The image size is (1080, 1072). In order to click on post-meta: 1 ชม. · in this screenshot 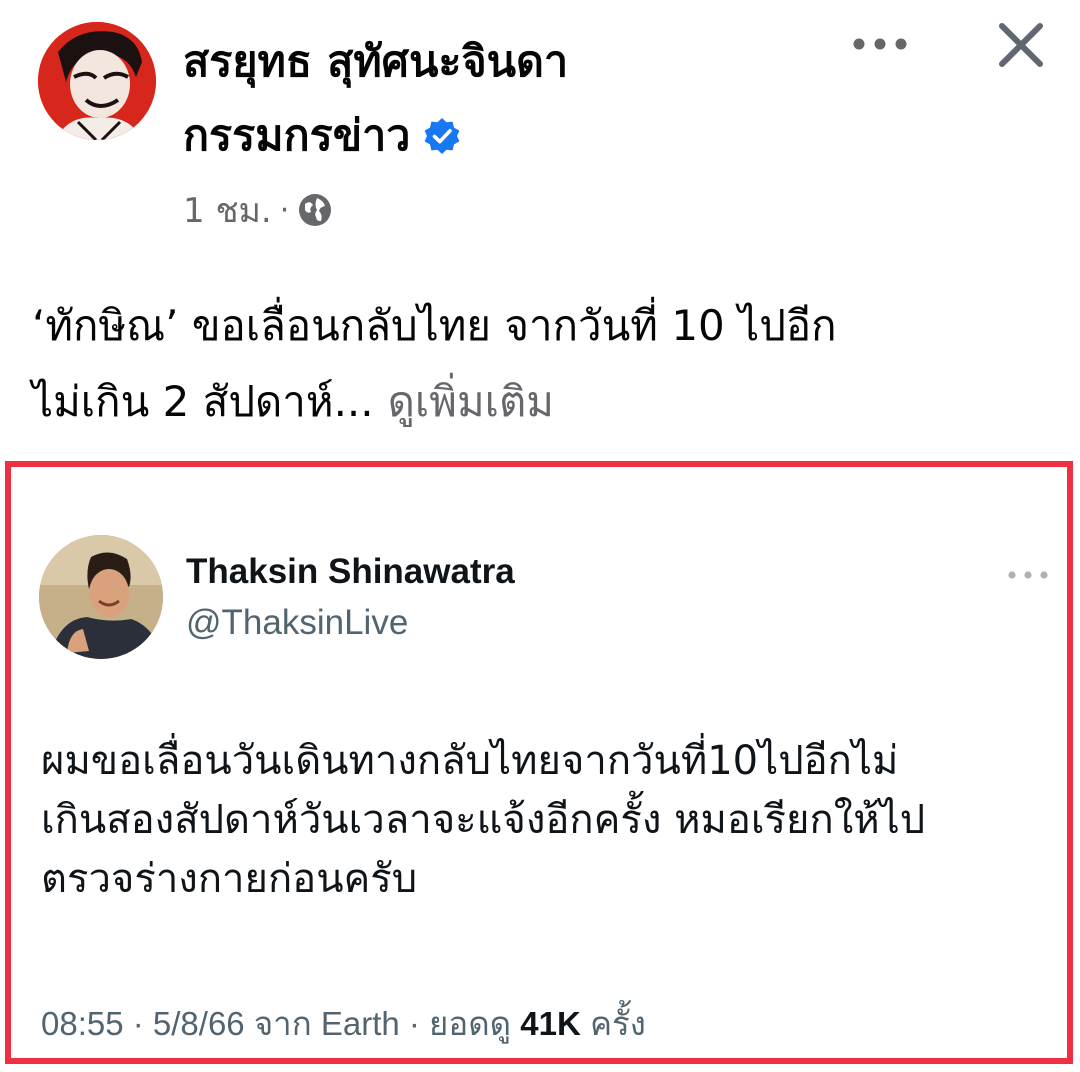, I will do `click(258, 210)`.